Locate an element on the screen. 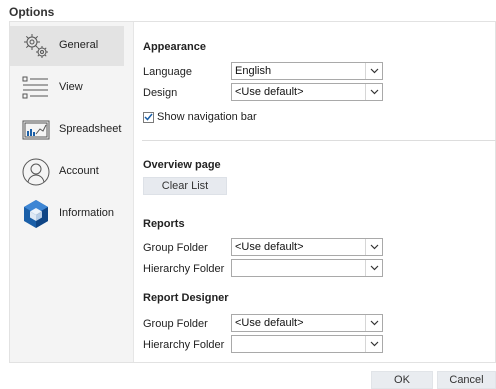 This screenshot has width=496, height=389. designer-group-folder-value: <Use default> is located at coordinates (269, 323).